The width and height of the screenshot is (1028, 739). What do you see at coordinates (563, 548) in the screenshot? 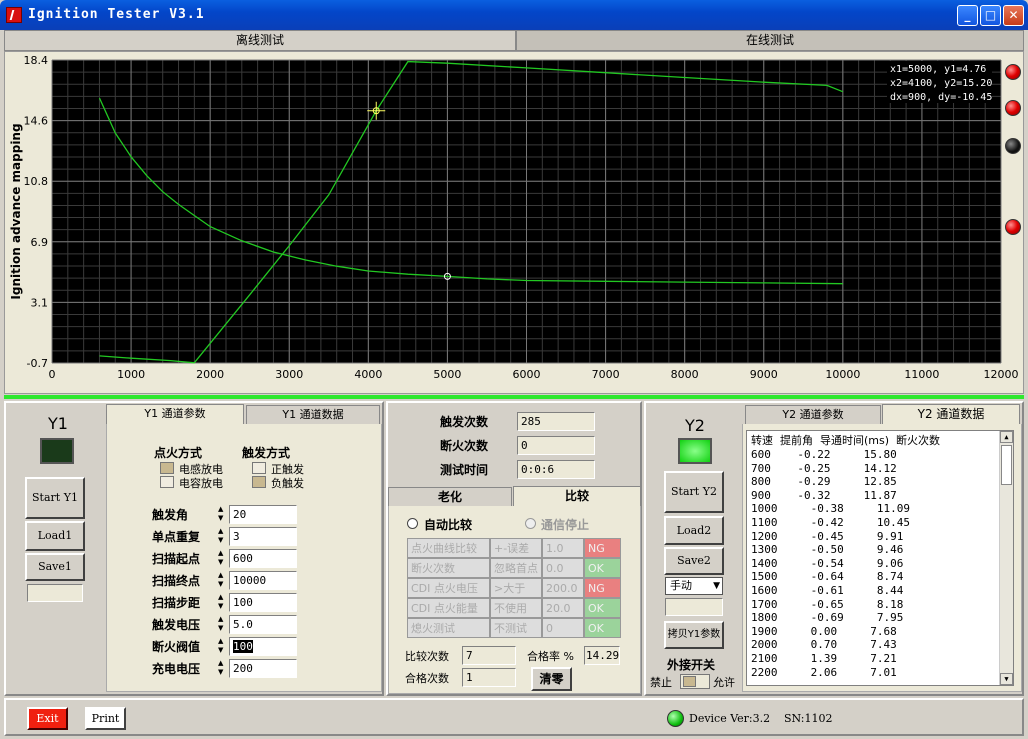
I see `compare-value: 1.0` at bounding box center [563, 548].